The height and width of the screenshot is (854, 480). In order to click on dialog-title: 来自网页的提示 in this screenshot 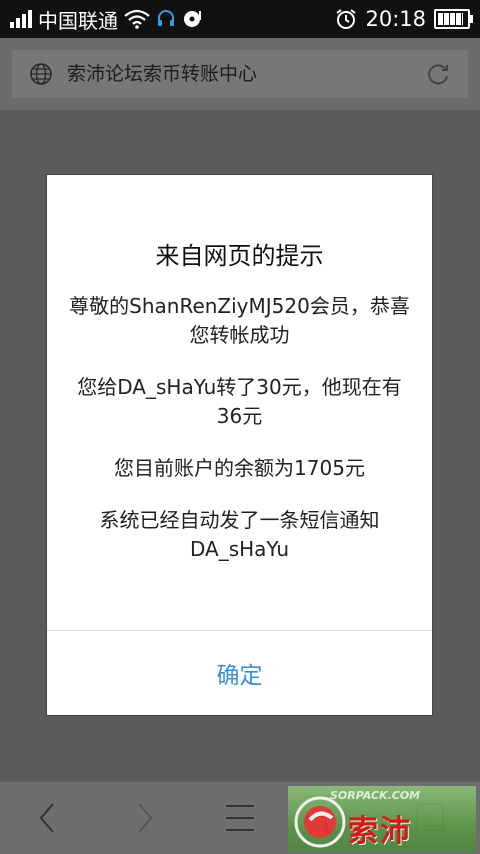, I will do `click(239, 256)`.